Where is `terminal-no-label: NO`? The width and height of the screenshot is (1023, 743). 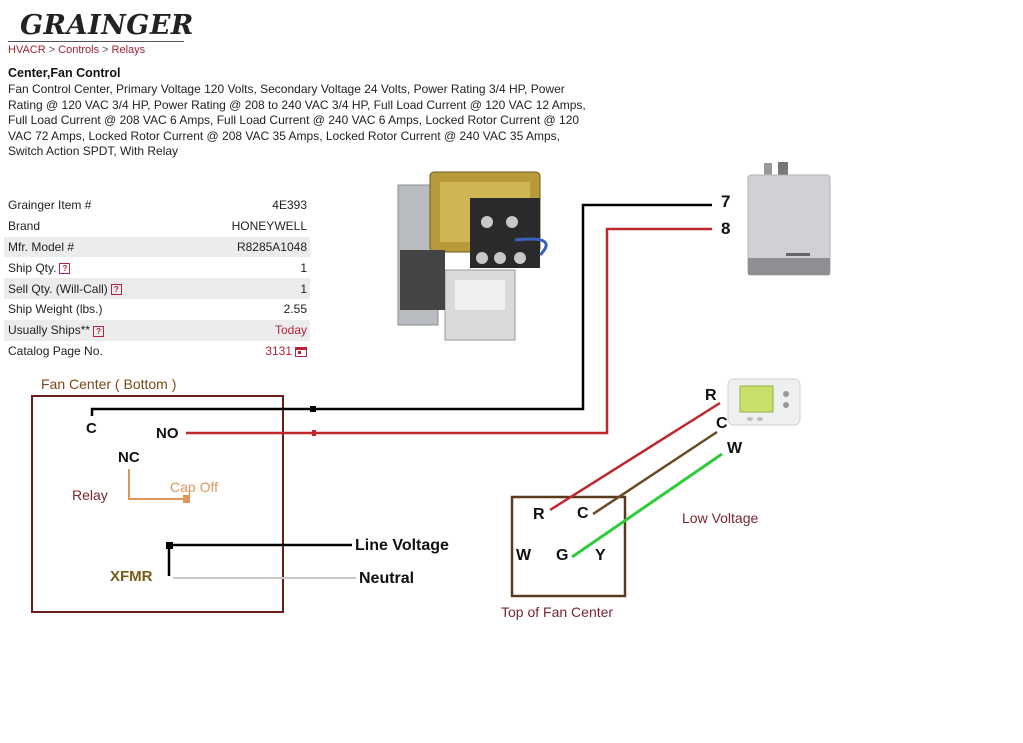 terminal-no-label: NO is located at coordinates (167, 433).